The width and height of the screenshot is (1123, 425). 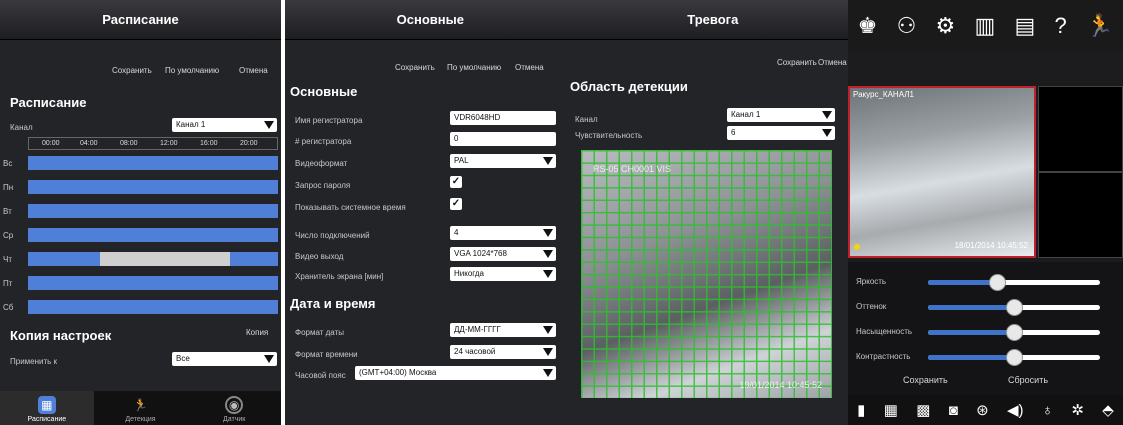 I want to click on field-value: PAL, so click(x=461, y=160).